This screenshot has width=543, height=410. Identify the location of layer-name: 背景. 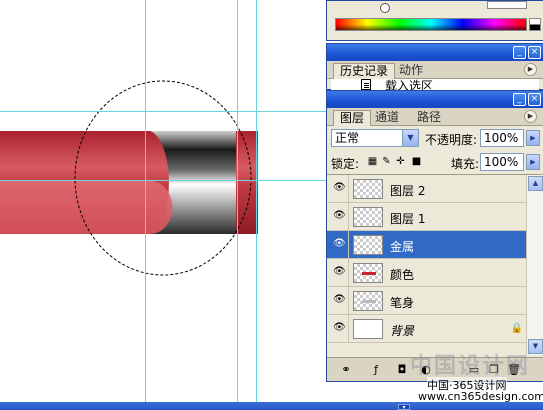
(402, 331).